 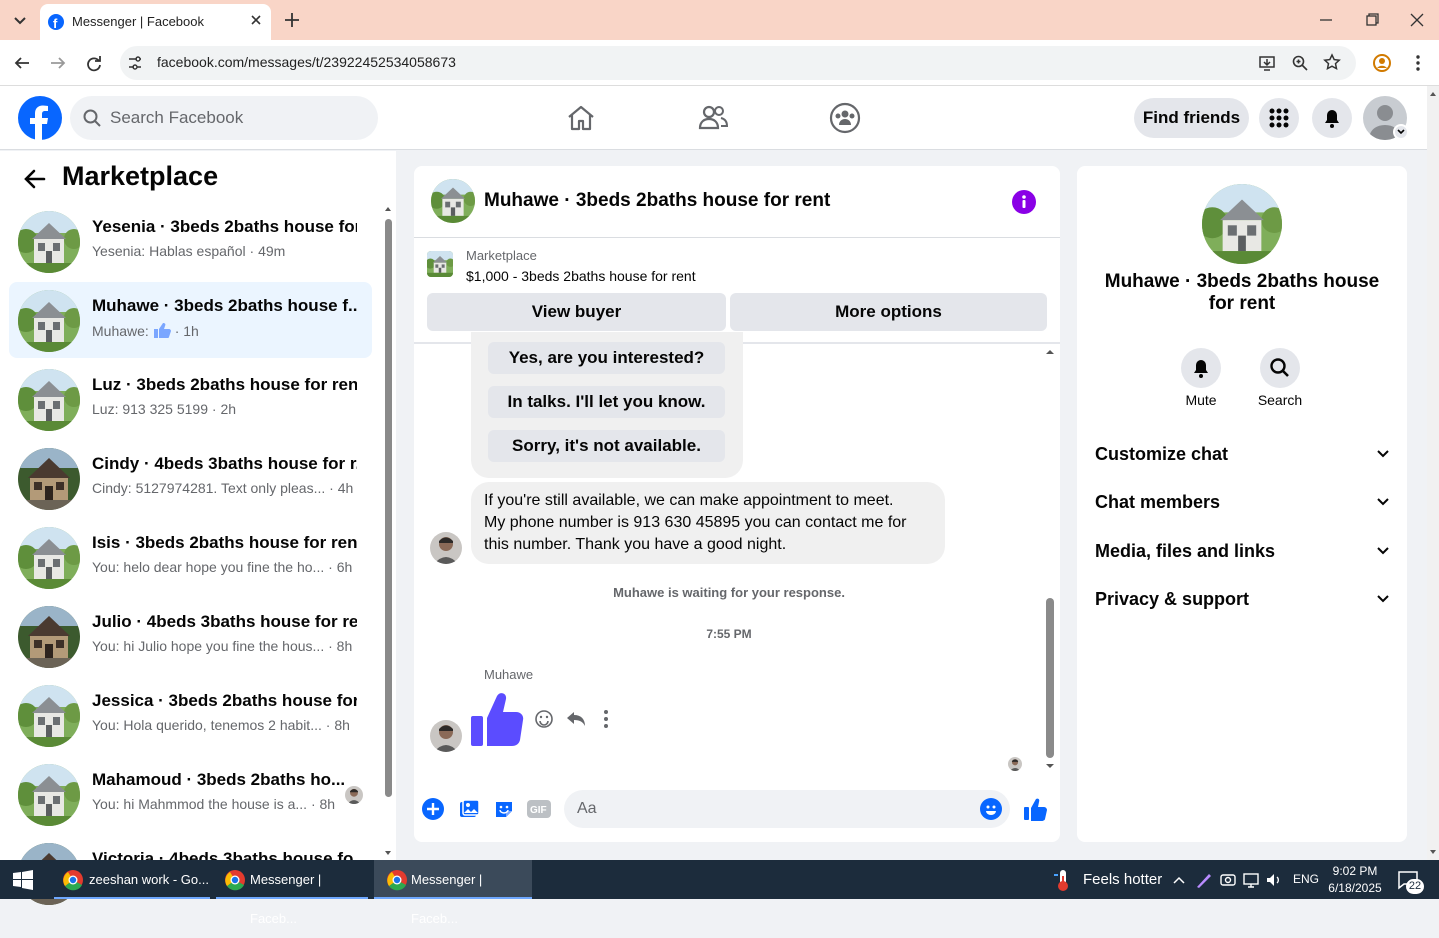 I want to click on photo-icon, so click(x=469, y=809).